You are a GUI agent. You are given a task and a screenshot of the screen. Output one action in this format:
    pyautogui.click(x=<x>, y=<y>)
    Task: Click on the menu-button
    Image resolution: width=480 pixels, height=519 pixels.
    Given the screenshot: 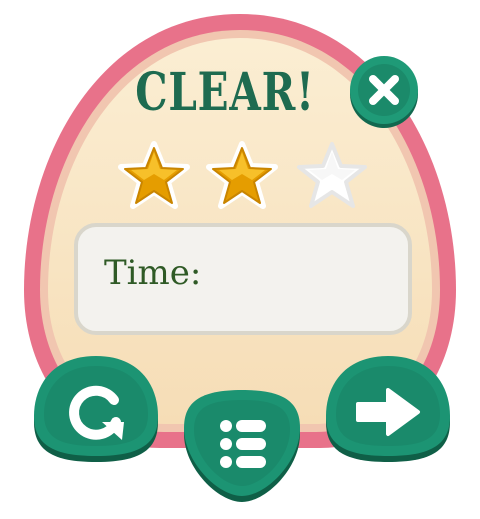 What is the action you would take?
    pyautogui.click(x=242, y=447)
    